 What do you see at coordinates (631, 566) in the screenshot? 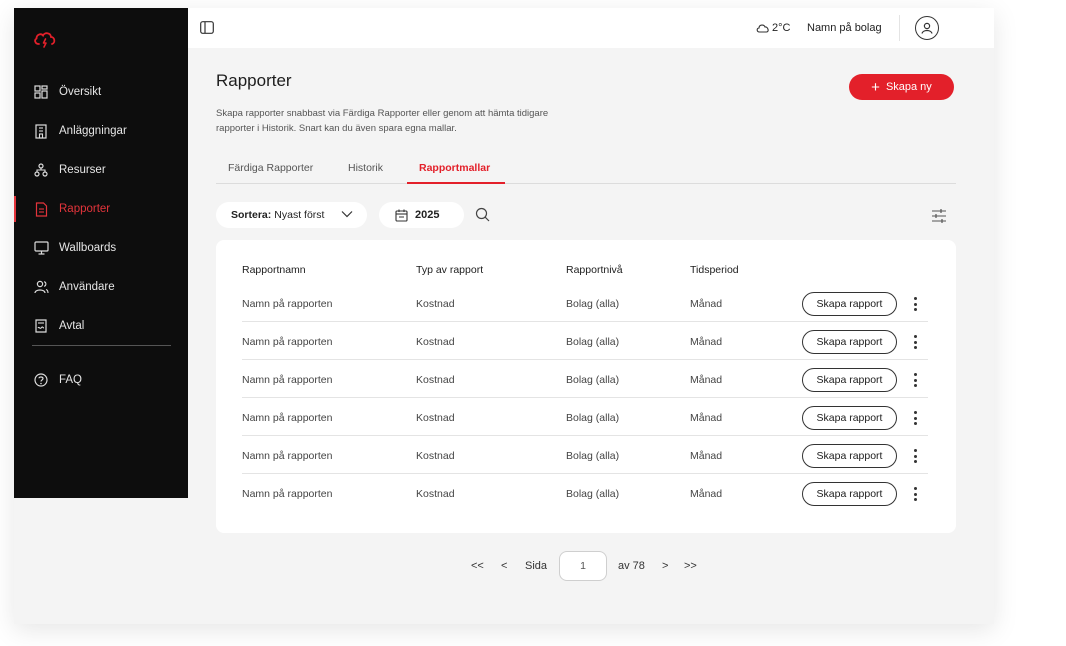
I see `page-total: av 78` at bounding box center [631, 566].